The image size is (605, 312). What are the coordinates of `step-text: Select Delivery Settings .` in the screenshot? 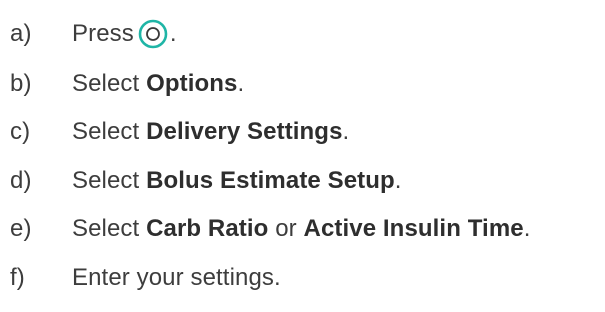 It's located at (210, 132).